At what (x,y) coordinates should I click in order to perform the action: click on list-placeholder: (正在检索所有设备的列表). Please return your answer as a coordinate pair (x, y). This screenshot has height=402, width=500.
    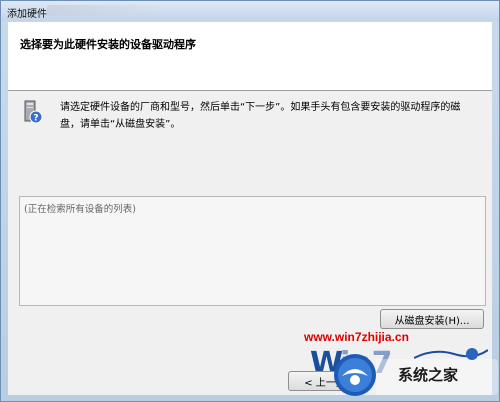
    Looking at the image, I should click on (80, 209).